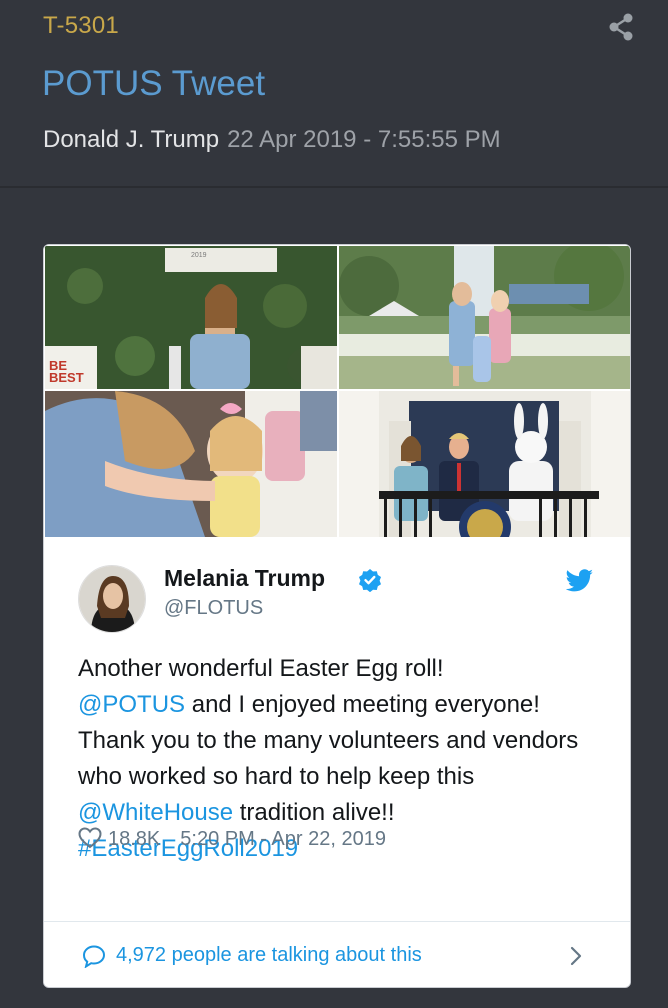  Describe the element at coordinates (131, 139) in the screenshot. I see `post-author: Donald J. Trump` at that location.